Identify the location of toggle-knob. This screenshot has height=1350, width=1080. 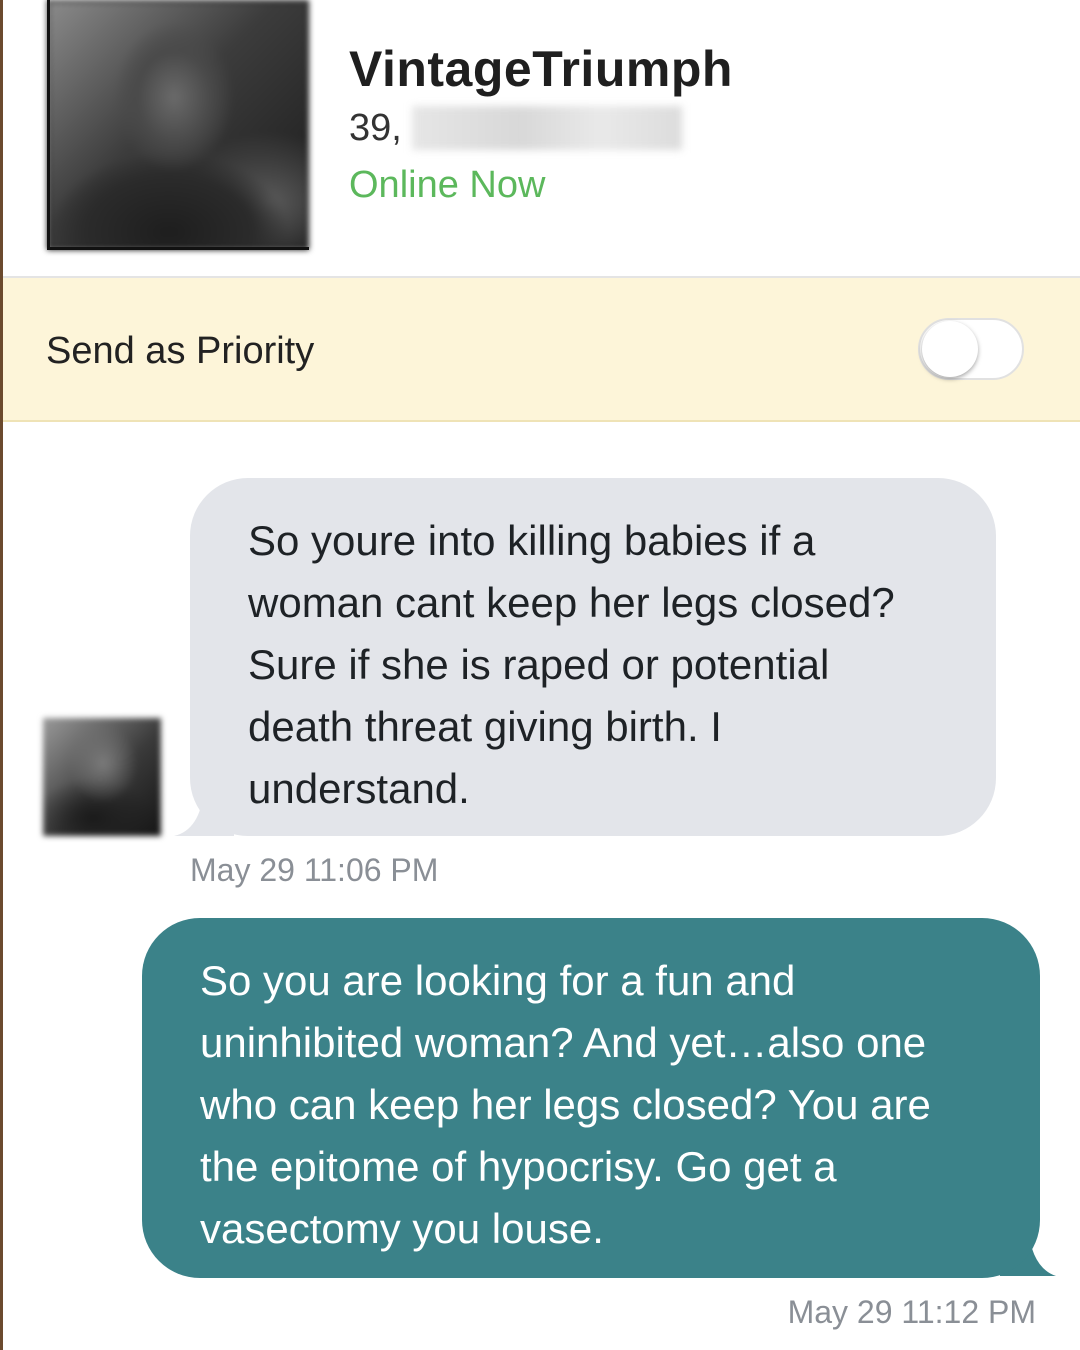
(950, 349).